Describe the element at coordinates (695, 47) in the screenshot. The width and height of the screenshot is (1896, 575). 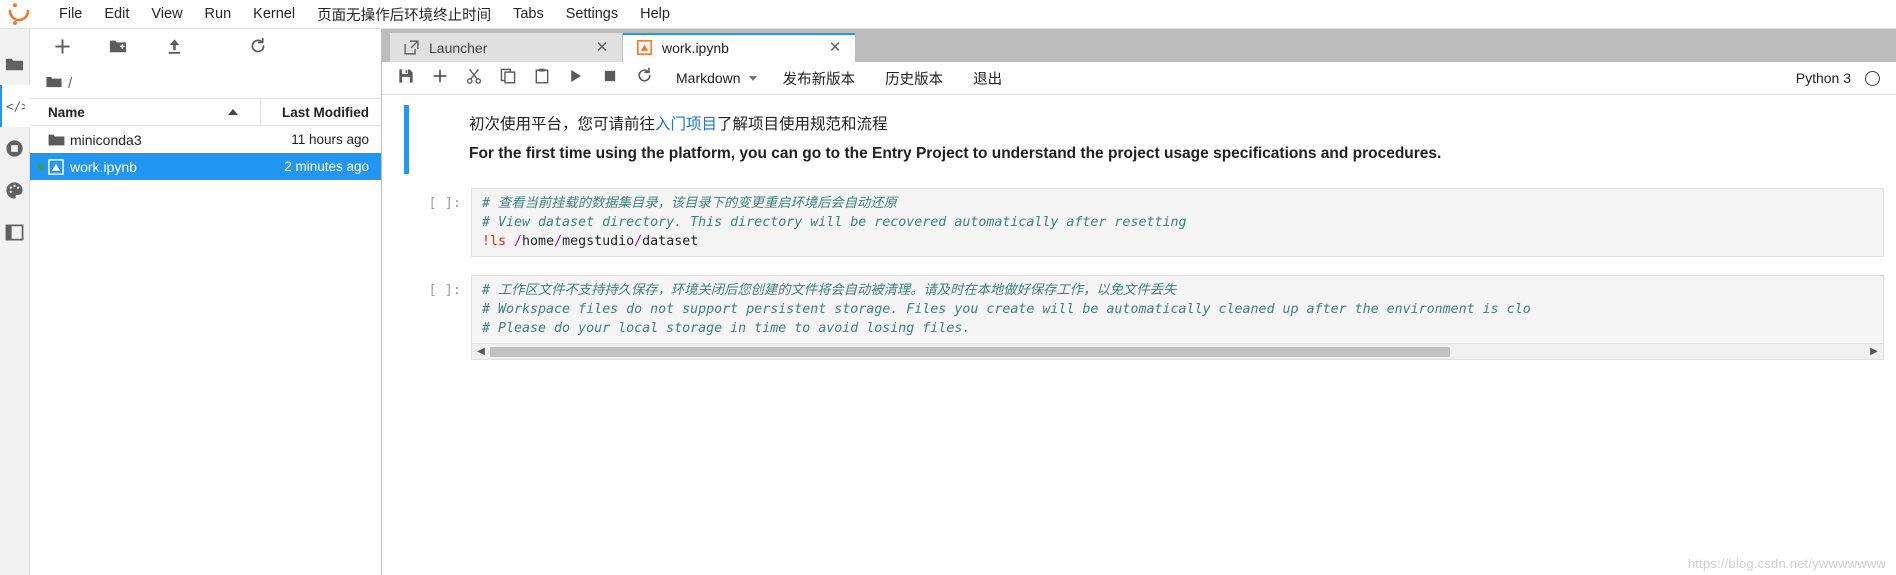
I see `tab-label: work.ipynb` at that location.